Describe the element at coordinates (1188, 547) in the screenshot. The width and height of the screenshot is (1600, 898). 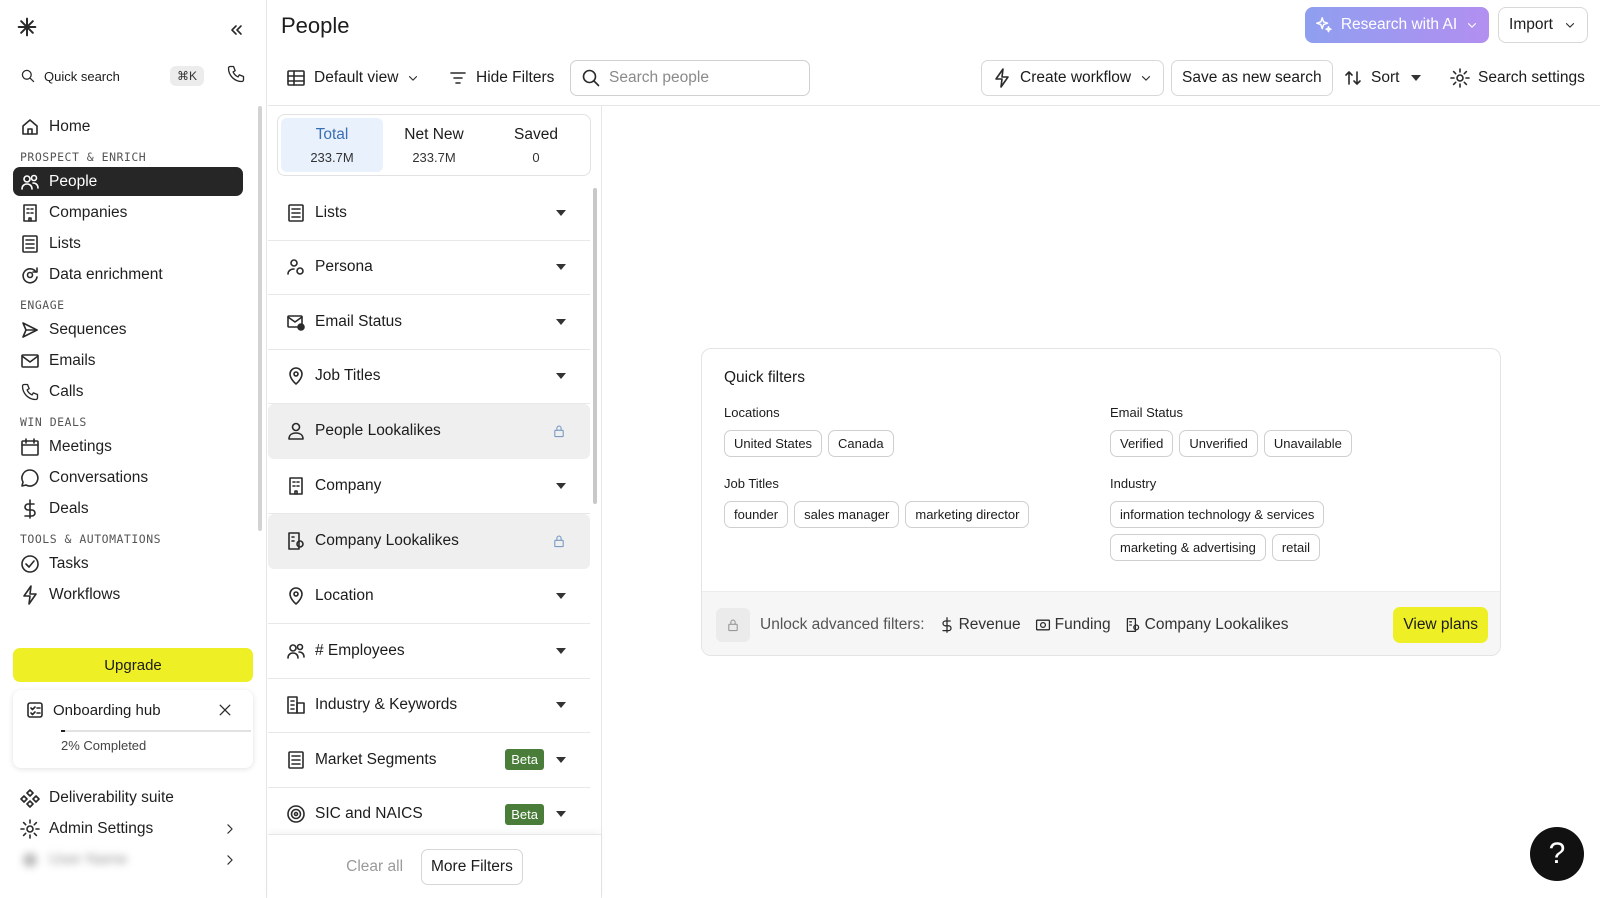
I see `chip-marketing-advertising: marketing & advertising` at that location.